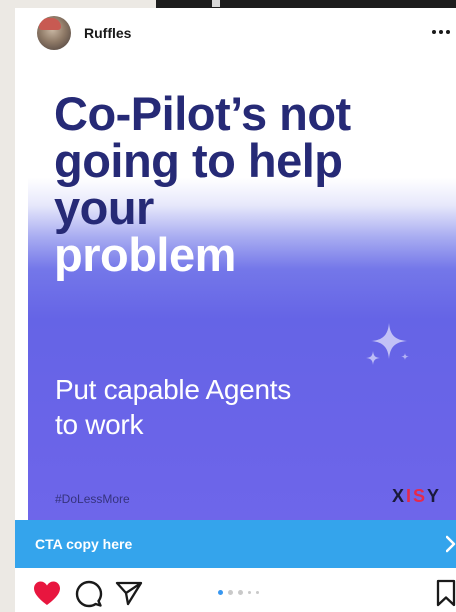  I want to click on logo-part-1: X, so click(399, 496).